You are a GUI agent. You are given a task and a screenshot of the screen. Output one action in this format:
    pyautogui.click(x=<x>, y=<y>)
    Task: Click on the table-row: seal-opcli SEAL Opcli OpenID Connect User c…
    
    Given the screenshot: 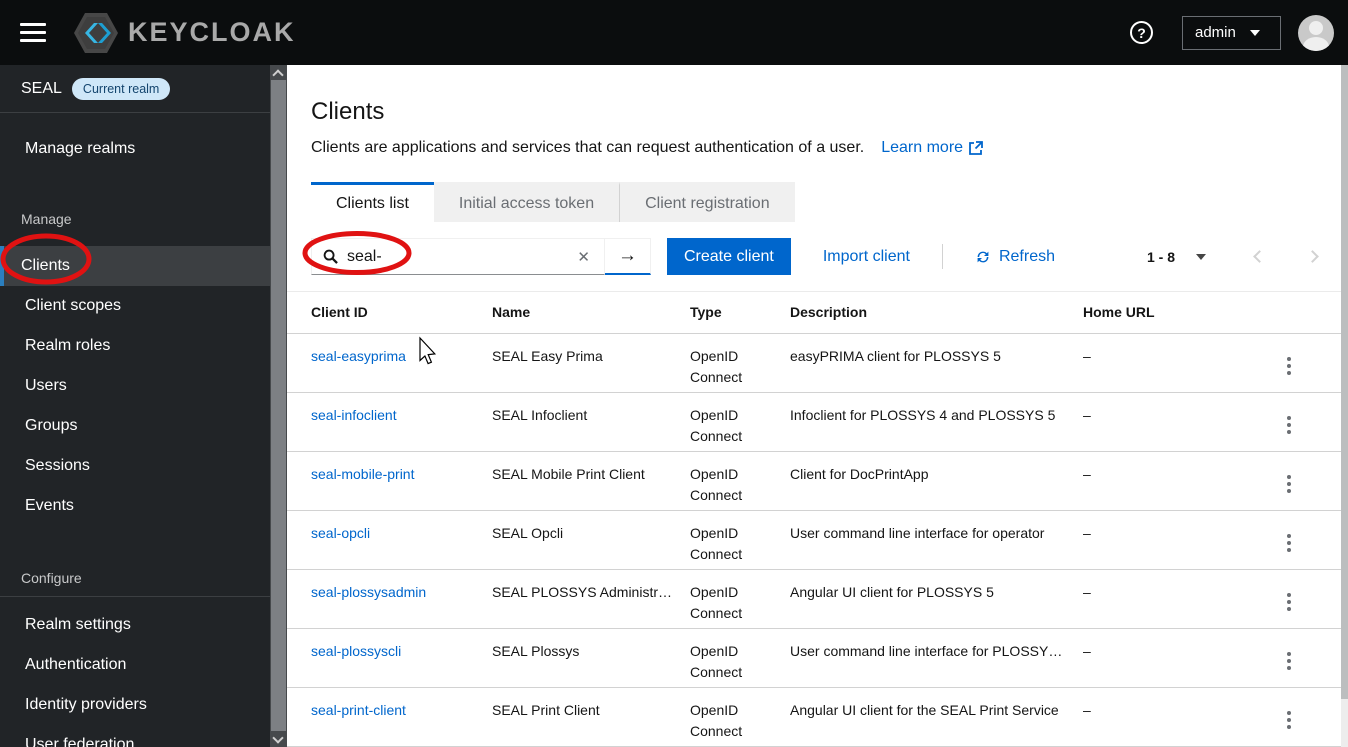 What is the action you would take?
    pyautogui.click(x=814, y=540)
    